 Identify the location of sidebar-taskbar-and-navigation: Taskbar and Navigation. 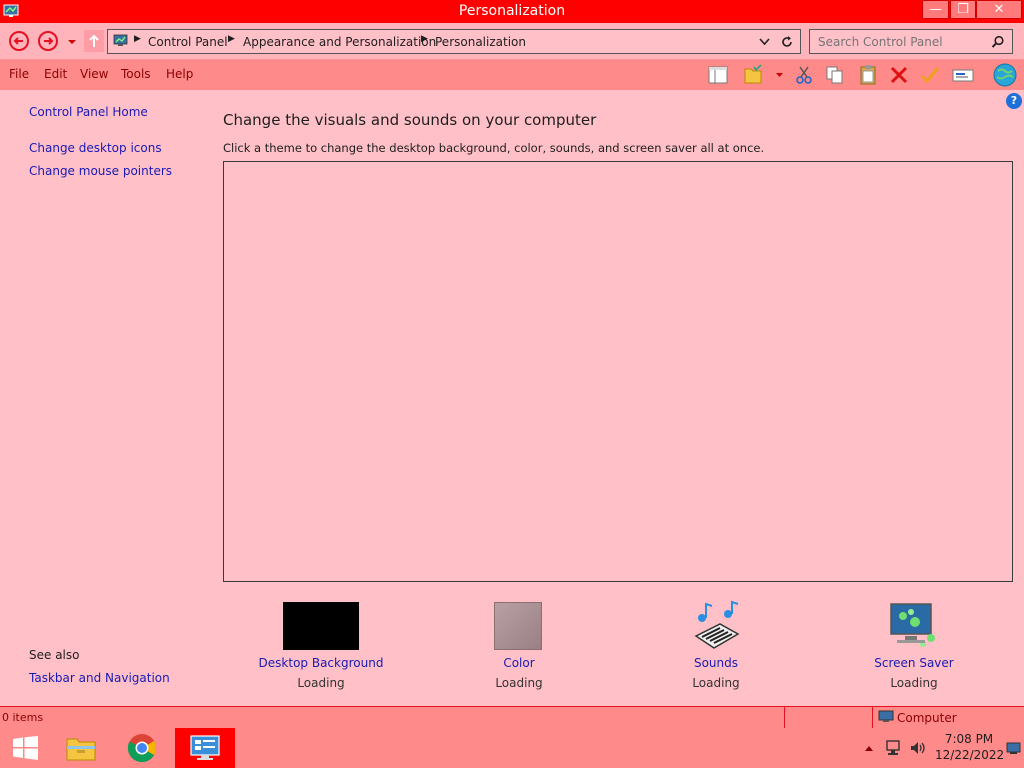
(99, 678).